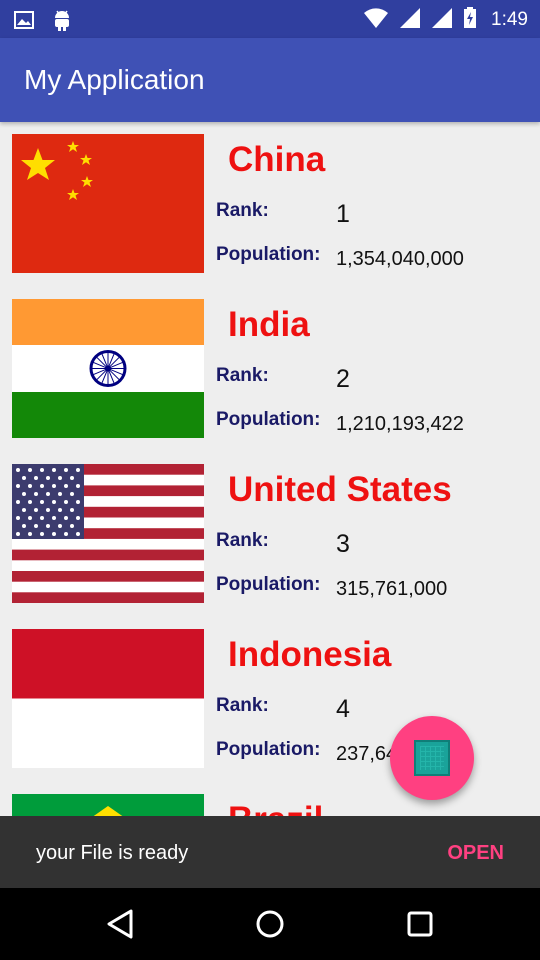  Describe the element at coordinates (310, 654) in the screenshot. I see `country-name: Indonesia` at that location.